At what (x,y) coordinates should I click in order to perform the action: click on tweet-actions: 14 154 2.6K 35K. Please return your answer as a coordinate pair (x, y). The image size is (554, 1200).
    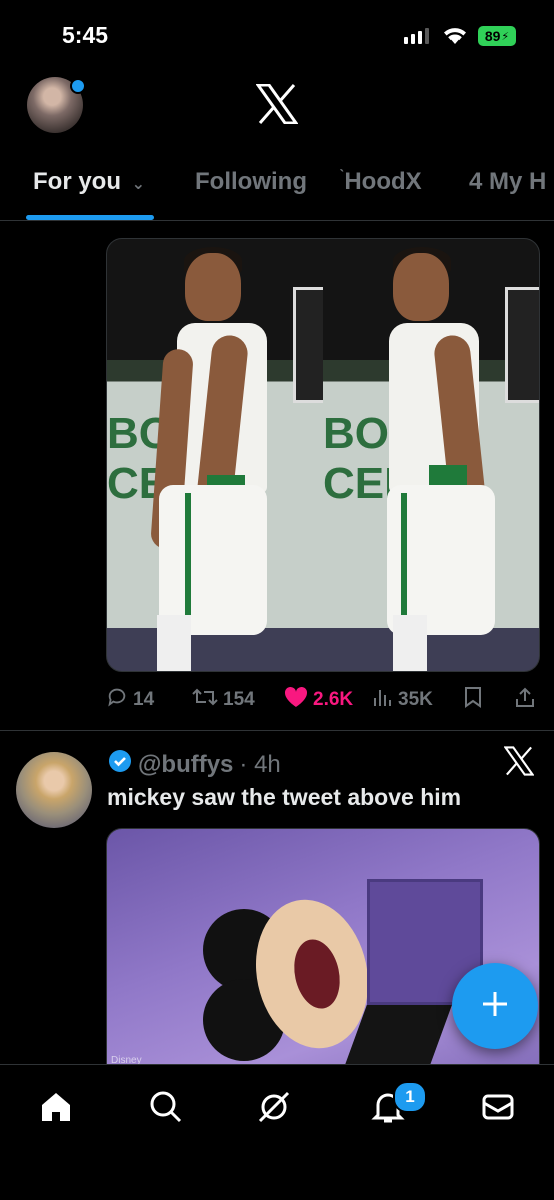
    Looking at the image, I should click on (322, 700).